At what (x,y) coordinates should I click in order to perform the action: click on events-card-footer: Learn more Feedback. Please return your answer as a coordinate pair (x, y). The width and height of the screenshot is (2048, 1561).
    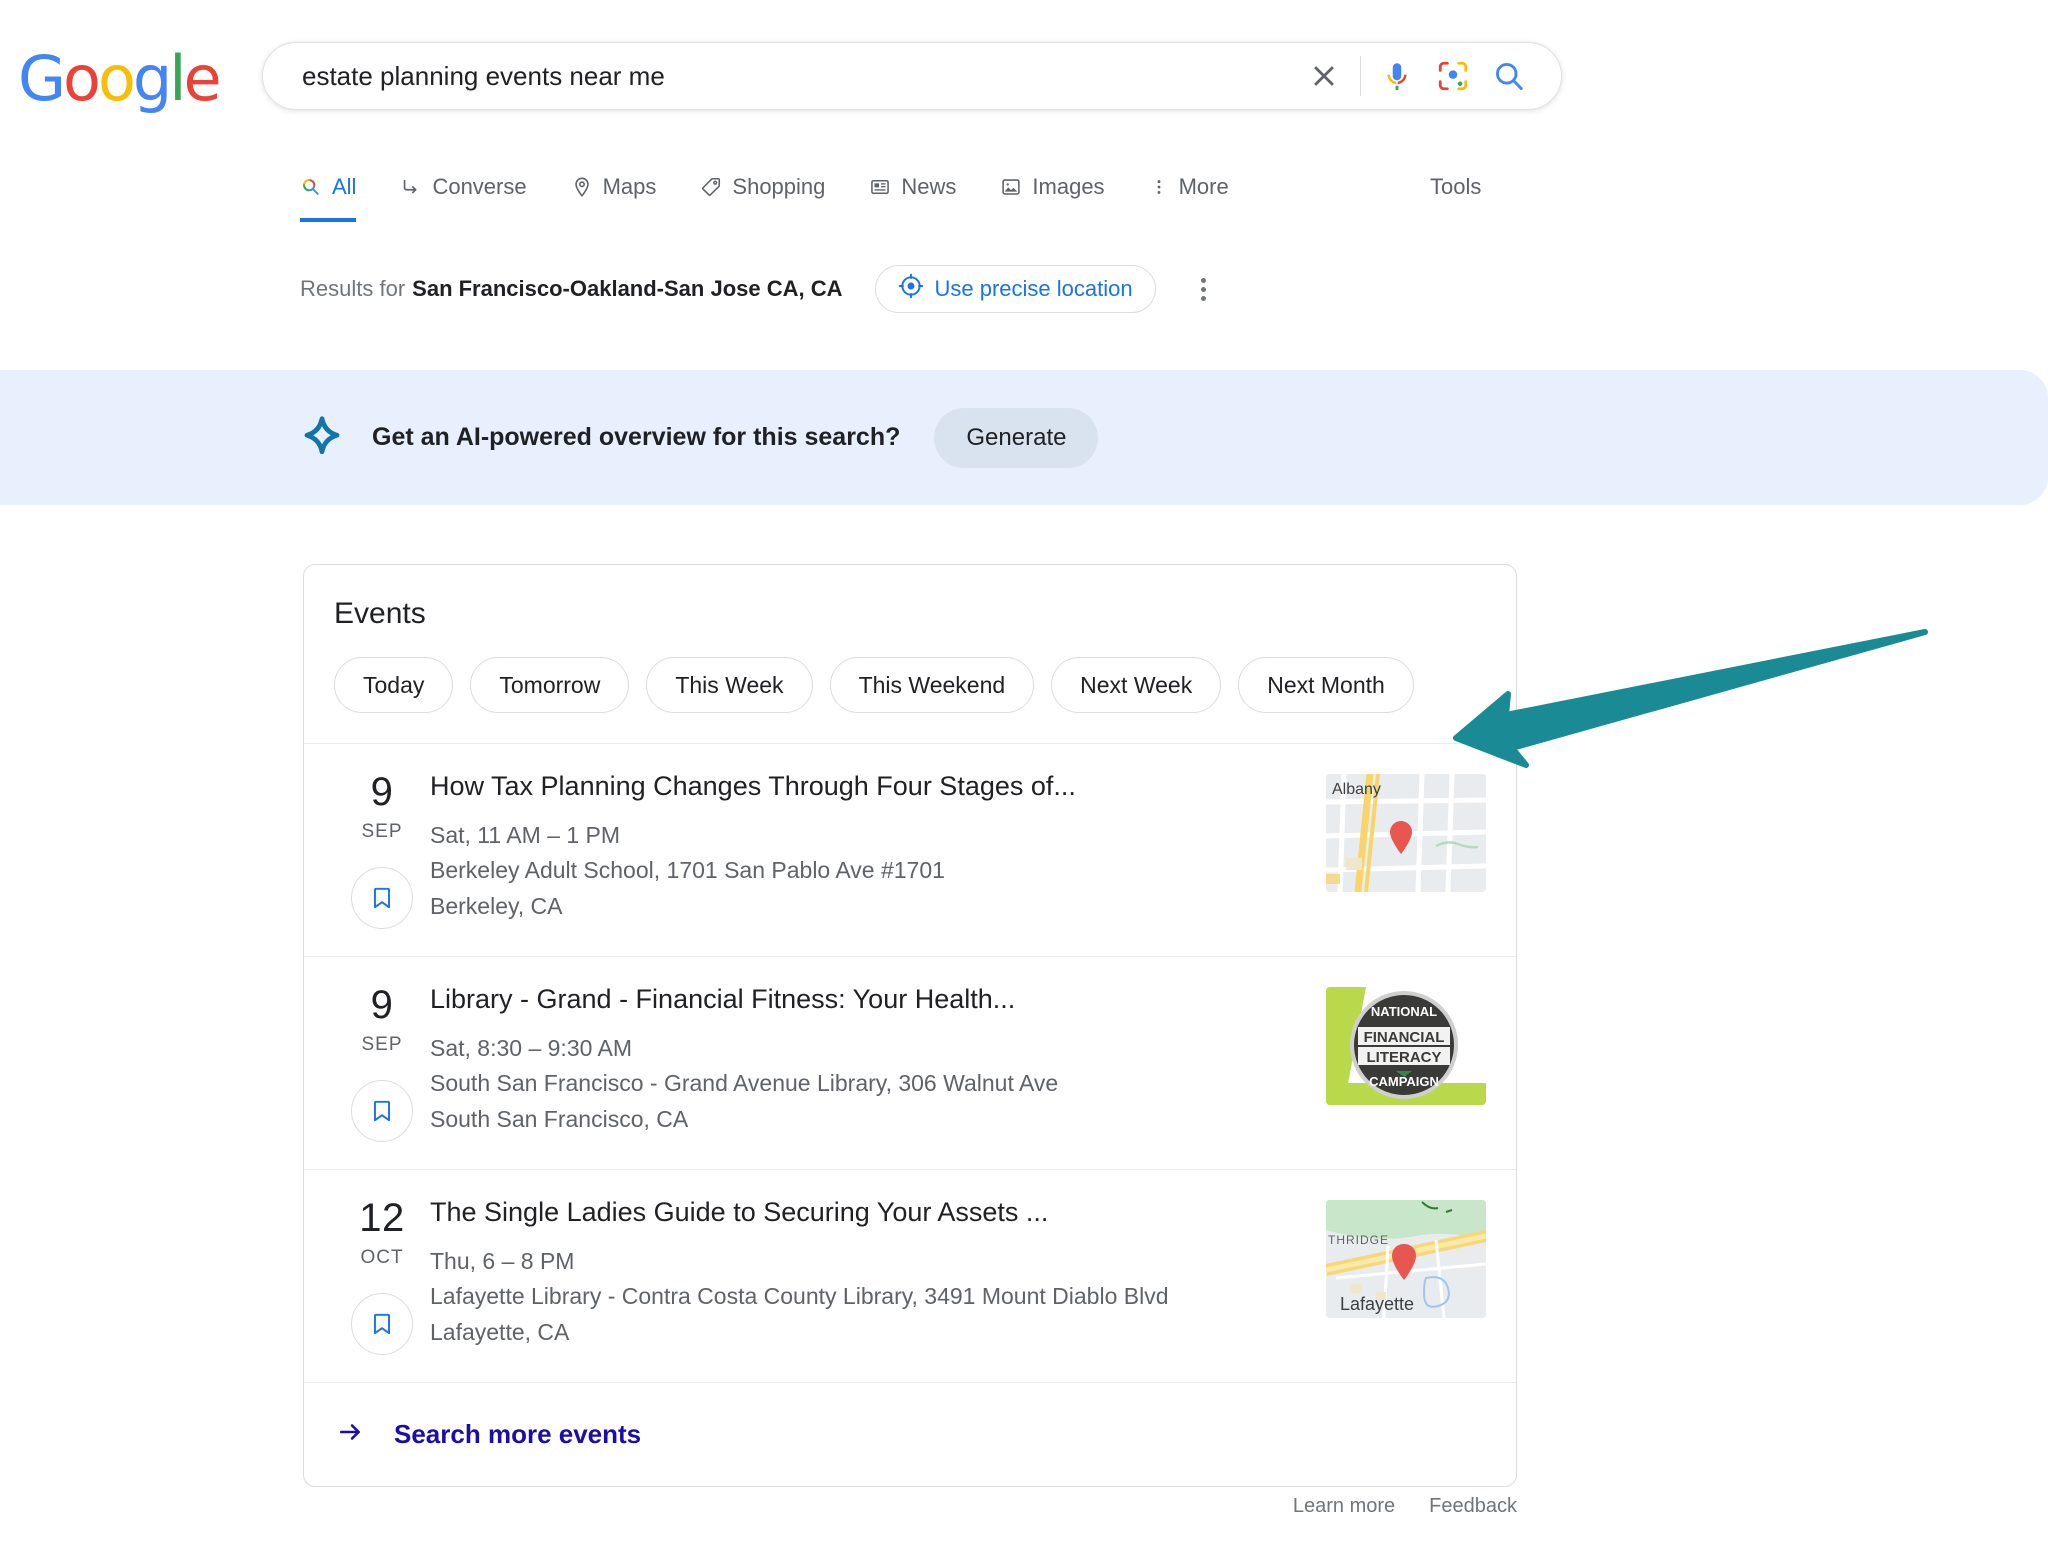
    Looking at the image, I should click on (910, 1506).